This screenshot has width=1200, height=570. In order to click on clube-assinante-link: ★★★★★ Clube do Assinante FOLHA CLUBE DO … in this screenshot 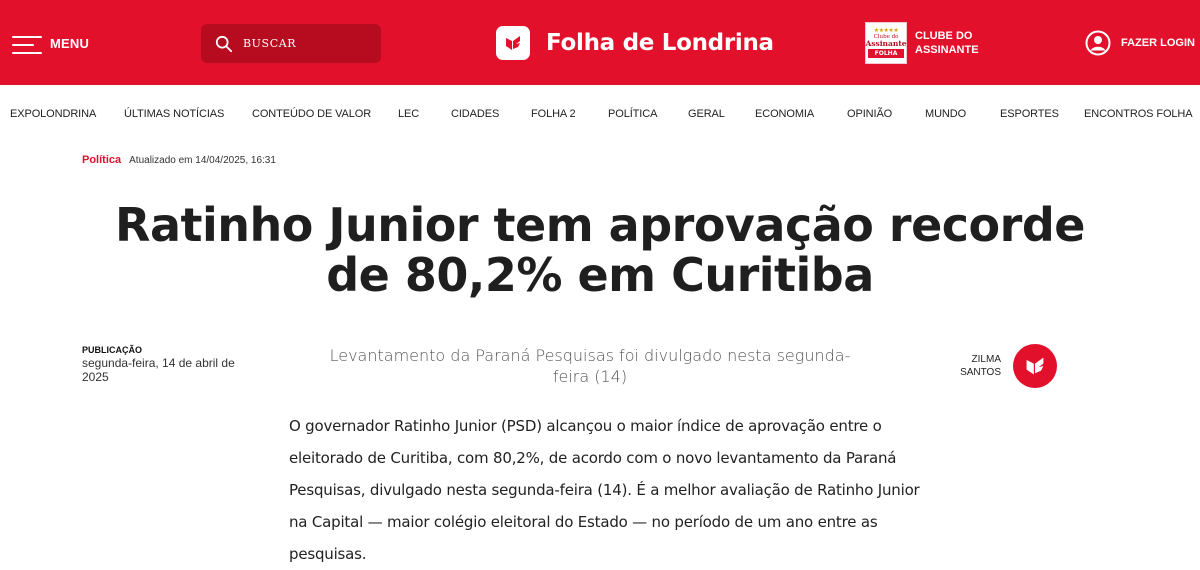, I will do `click(925, 43)`.